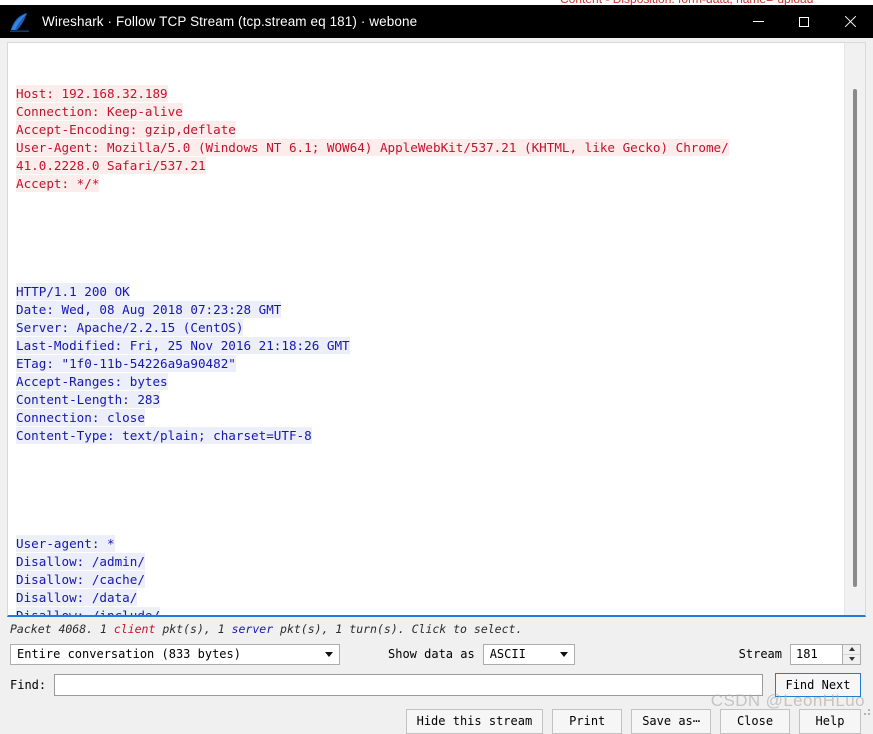  Describe the element at coordinates (427, 580) in the screenshot. I see `response-body-line: Disallow: /cache/` at that location.